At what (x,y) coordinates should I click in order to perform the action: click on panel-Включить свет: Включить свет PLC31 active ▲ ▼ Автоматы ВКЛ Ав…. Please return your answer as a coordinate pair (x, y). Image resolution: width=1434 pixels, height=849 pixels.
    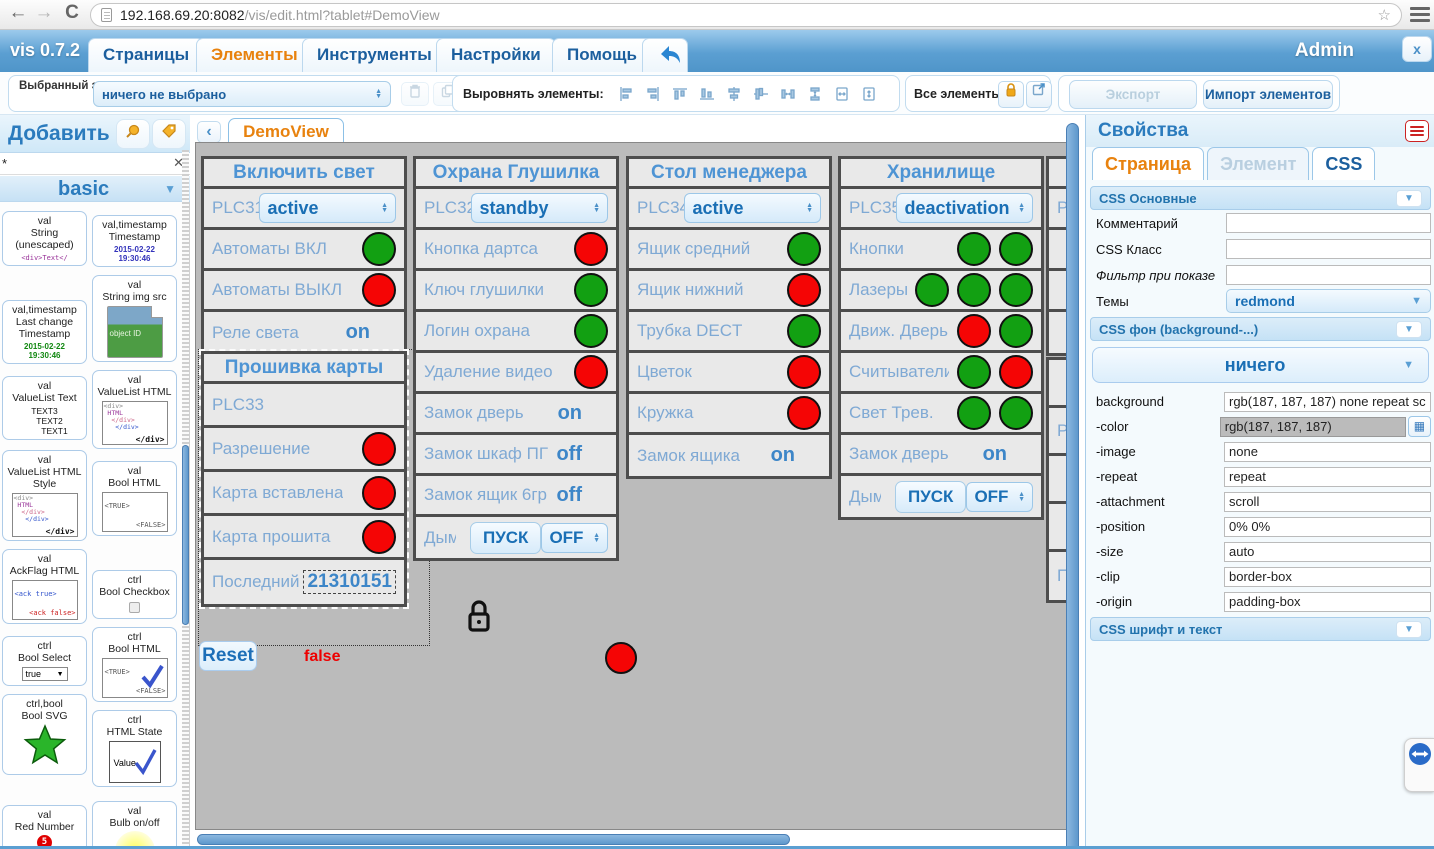
    Looking at the image, I should click on (304, 256).